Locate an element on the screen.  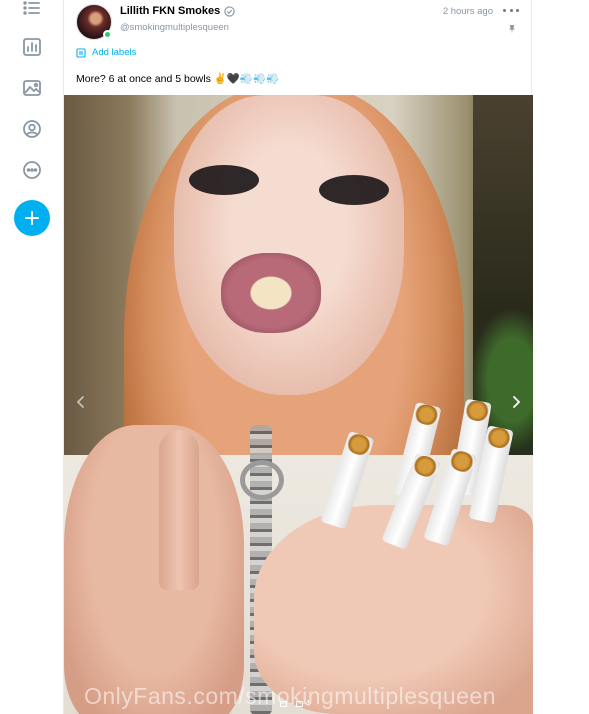
statistics-button is located at coordinates (32, 47).